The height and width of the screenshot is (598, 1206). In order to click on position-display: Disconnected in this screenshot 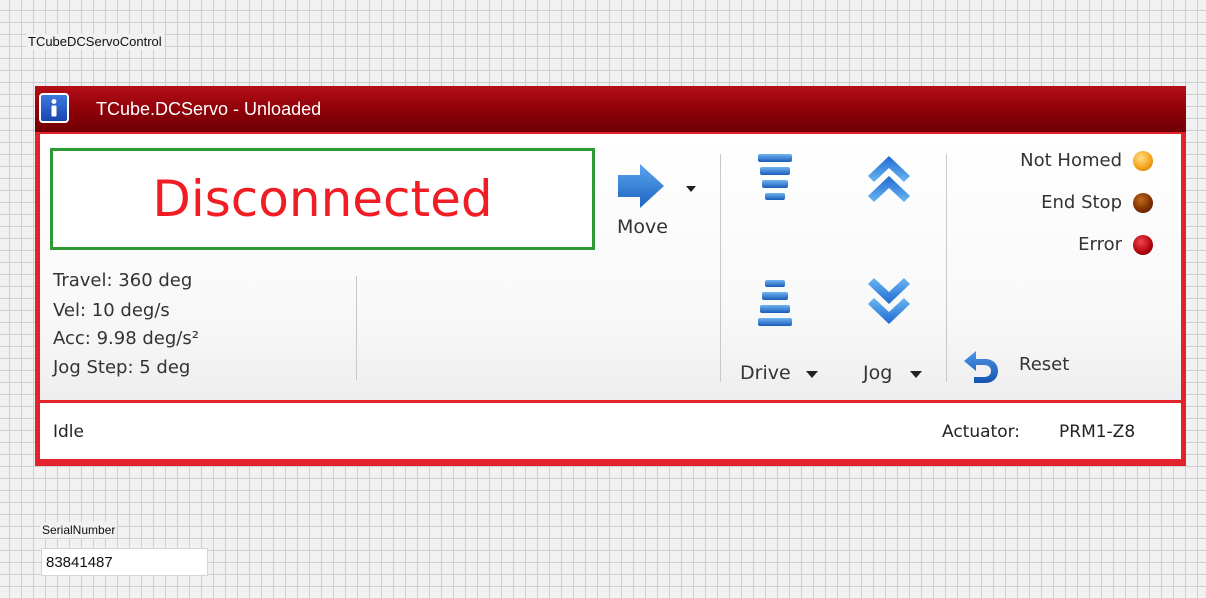, I will do `click(322, 199)`.